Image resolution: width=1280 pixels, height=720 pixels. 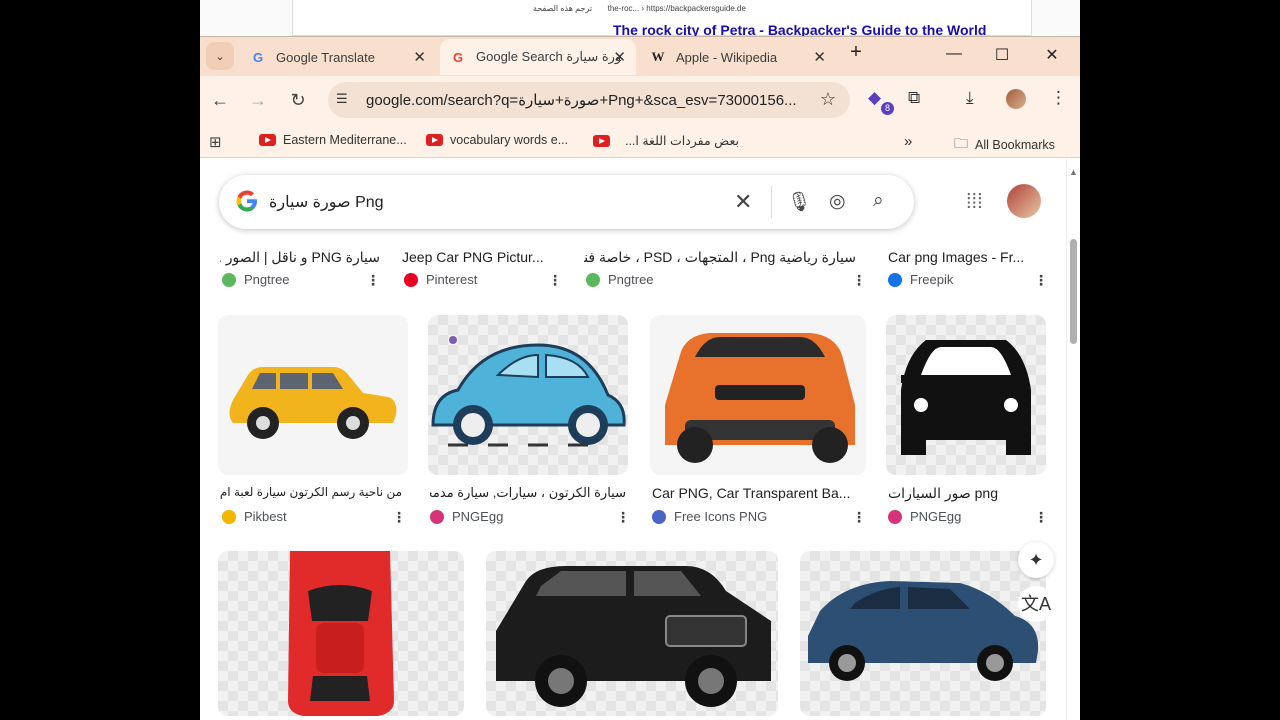 What do you see at coordinates (966, 395) in the screenshot?
I see `result-image-black-car-silhouette` at bounding box center [966, 395].